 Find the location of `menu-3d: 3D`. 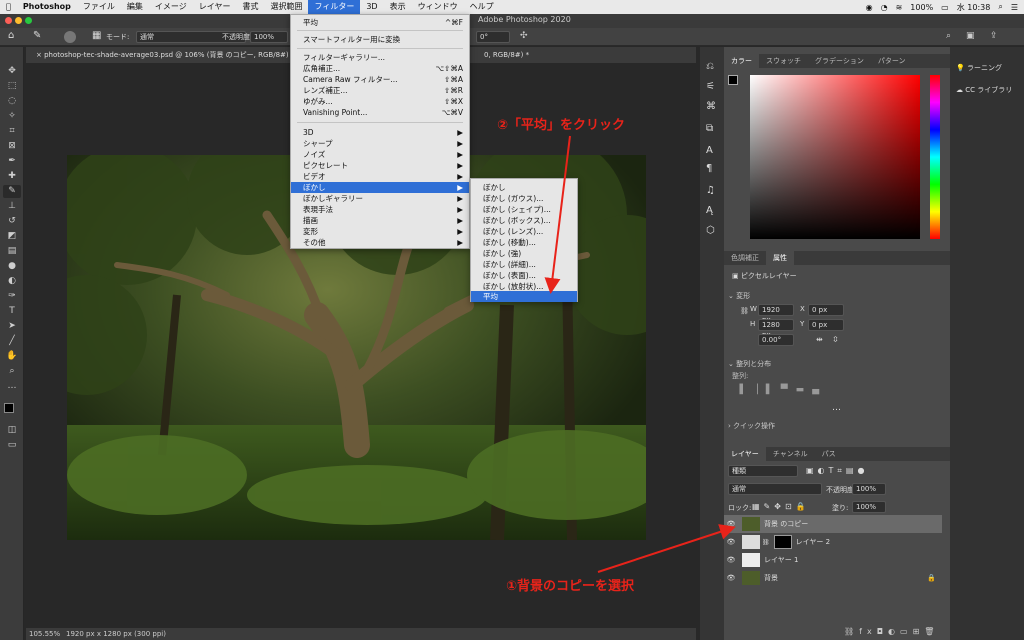

menu-3d: 3D is located at coordinates (371, 7).